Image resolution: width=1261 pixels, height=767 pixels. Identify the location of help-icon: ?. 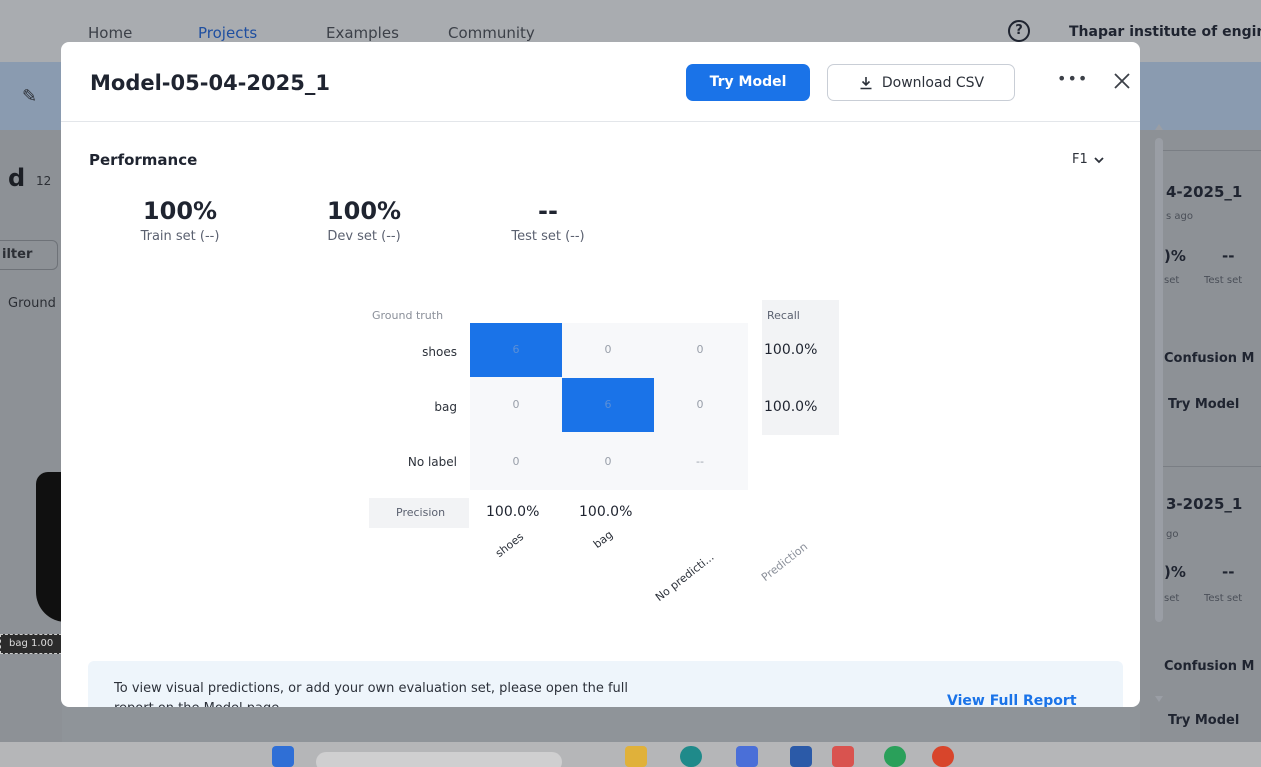
(1019, 31).